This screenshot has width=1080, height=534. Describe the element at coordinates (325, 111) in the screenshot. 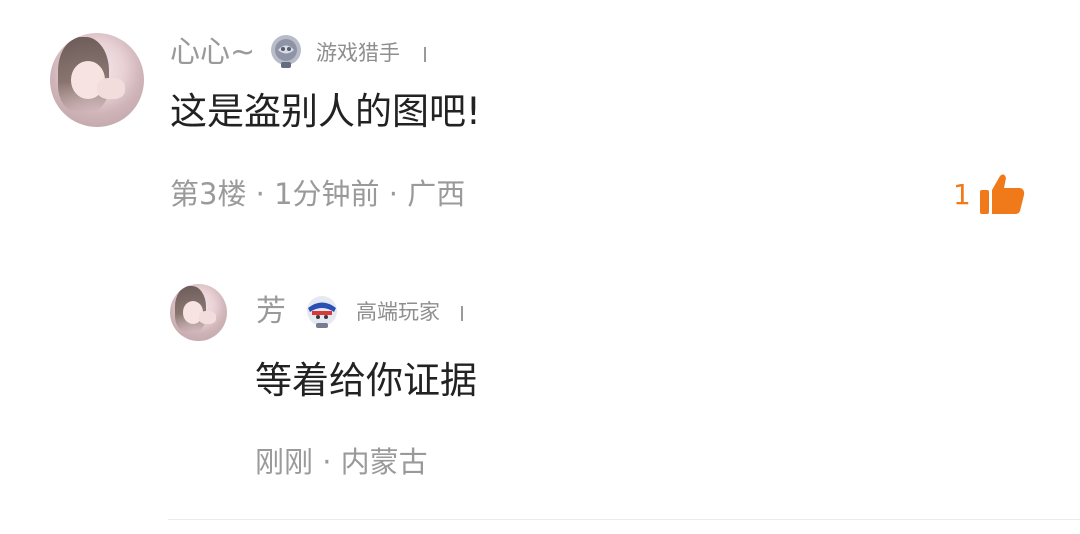

I see `comment-text: 这是盗别人的图吧!` at that location.